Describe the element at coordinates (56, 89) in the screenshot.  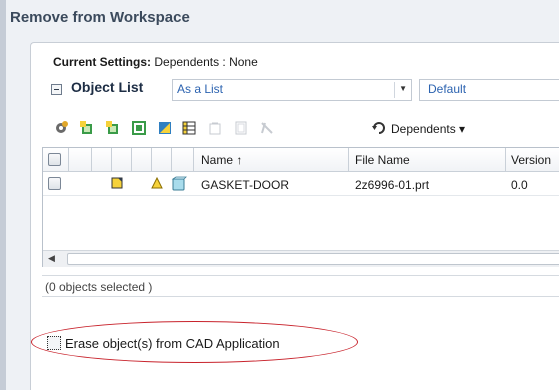
I see `collapse-icon` at that location.